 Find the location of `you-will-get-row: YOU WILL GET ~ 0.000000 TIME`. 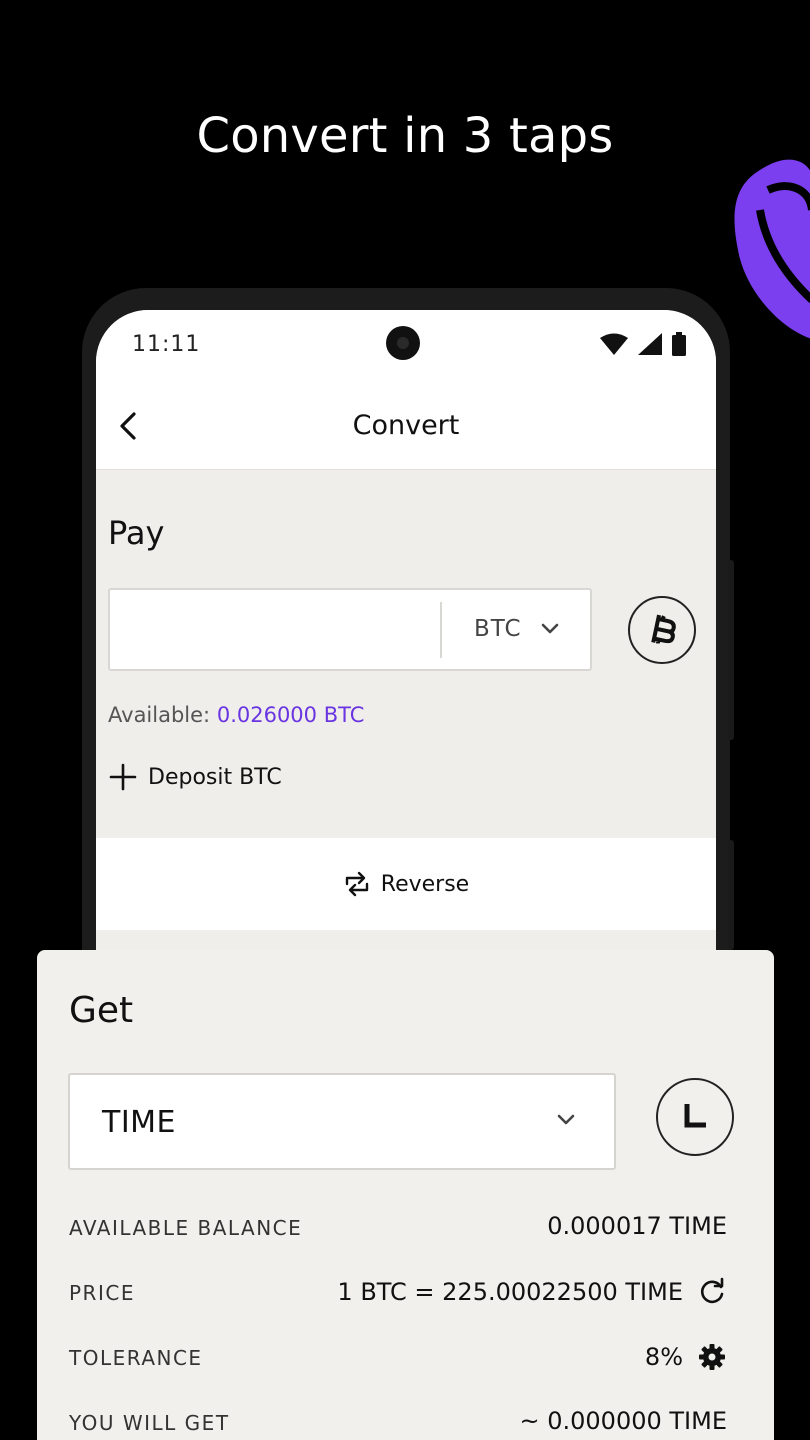

you-will-get-row: YOU WILL GET ~ 0.000000 TIME is located at coordinates (398, 1421).